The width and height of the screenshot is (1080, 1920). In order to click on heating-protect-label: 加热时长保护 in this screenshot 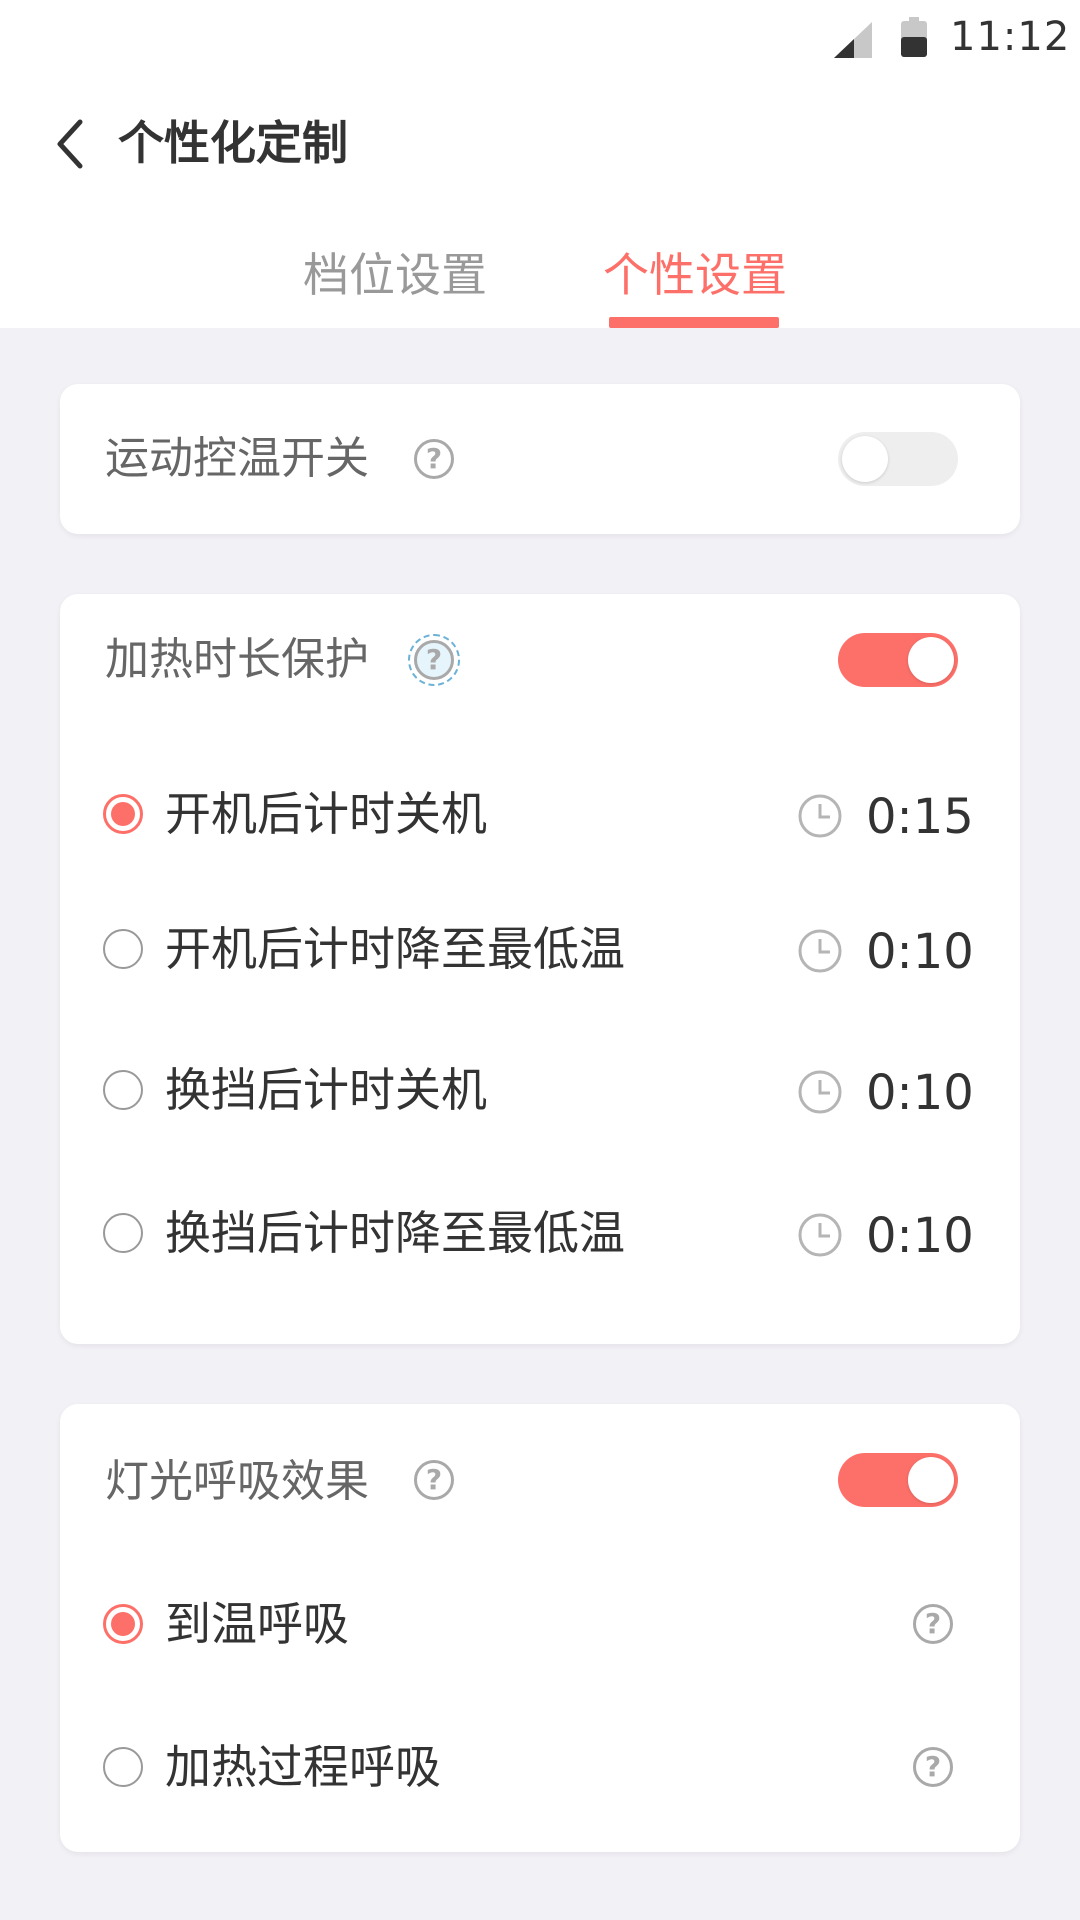, I will do `click(237, 659)`.